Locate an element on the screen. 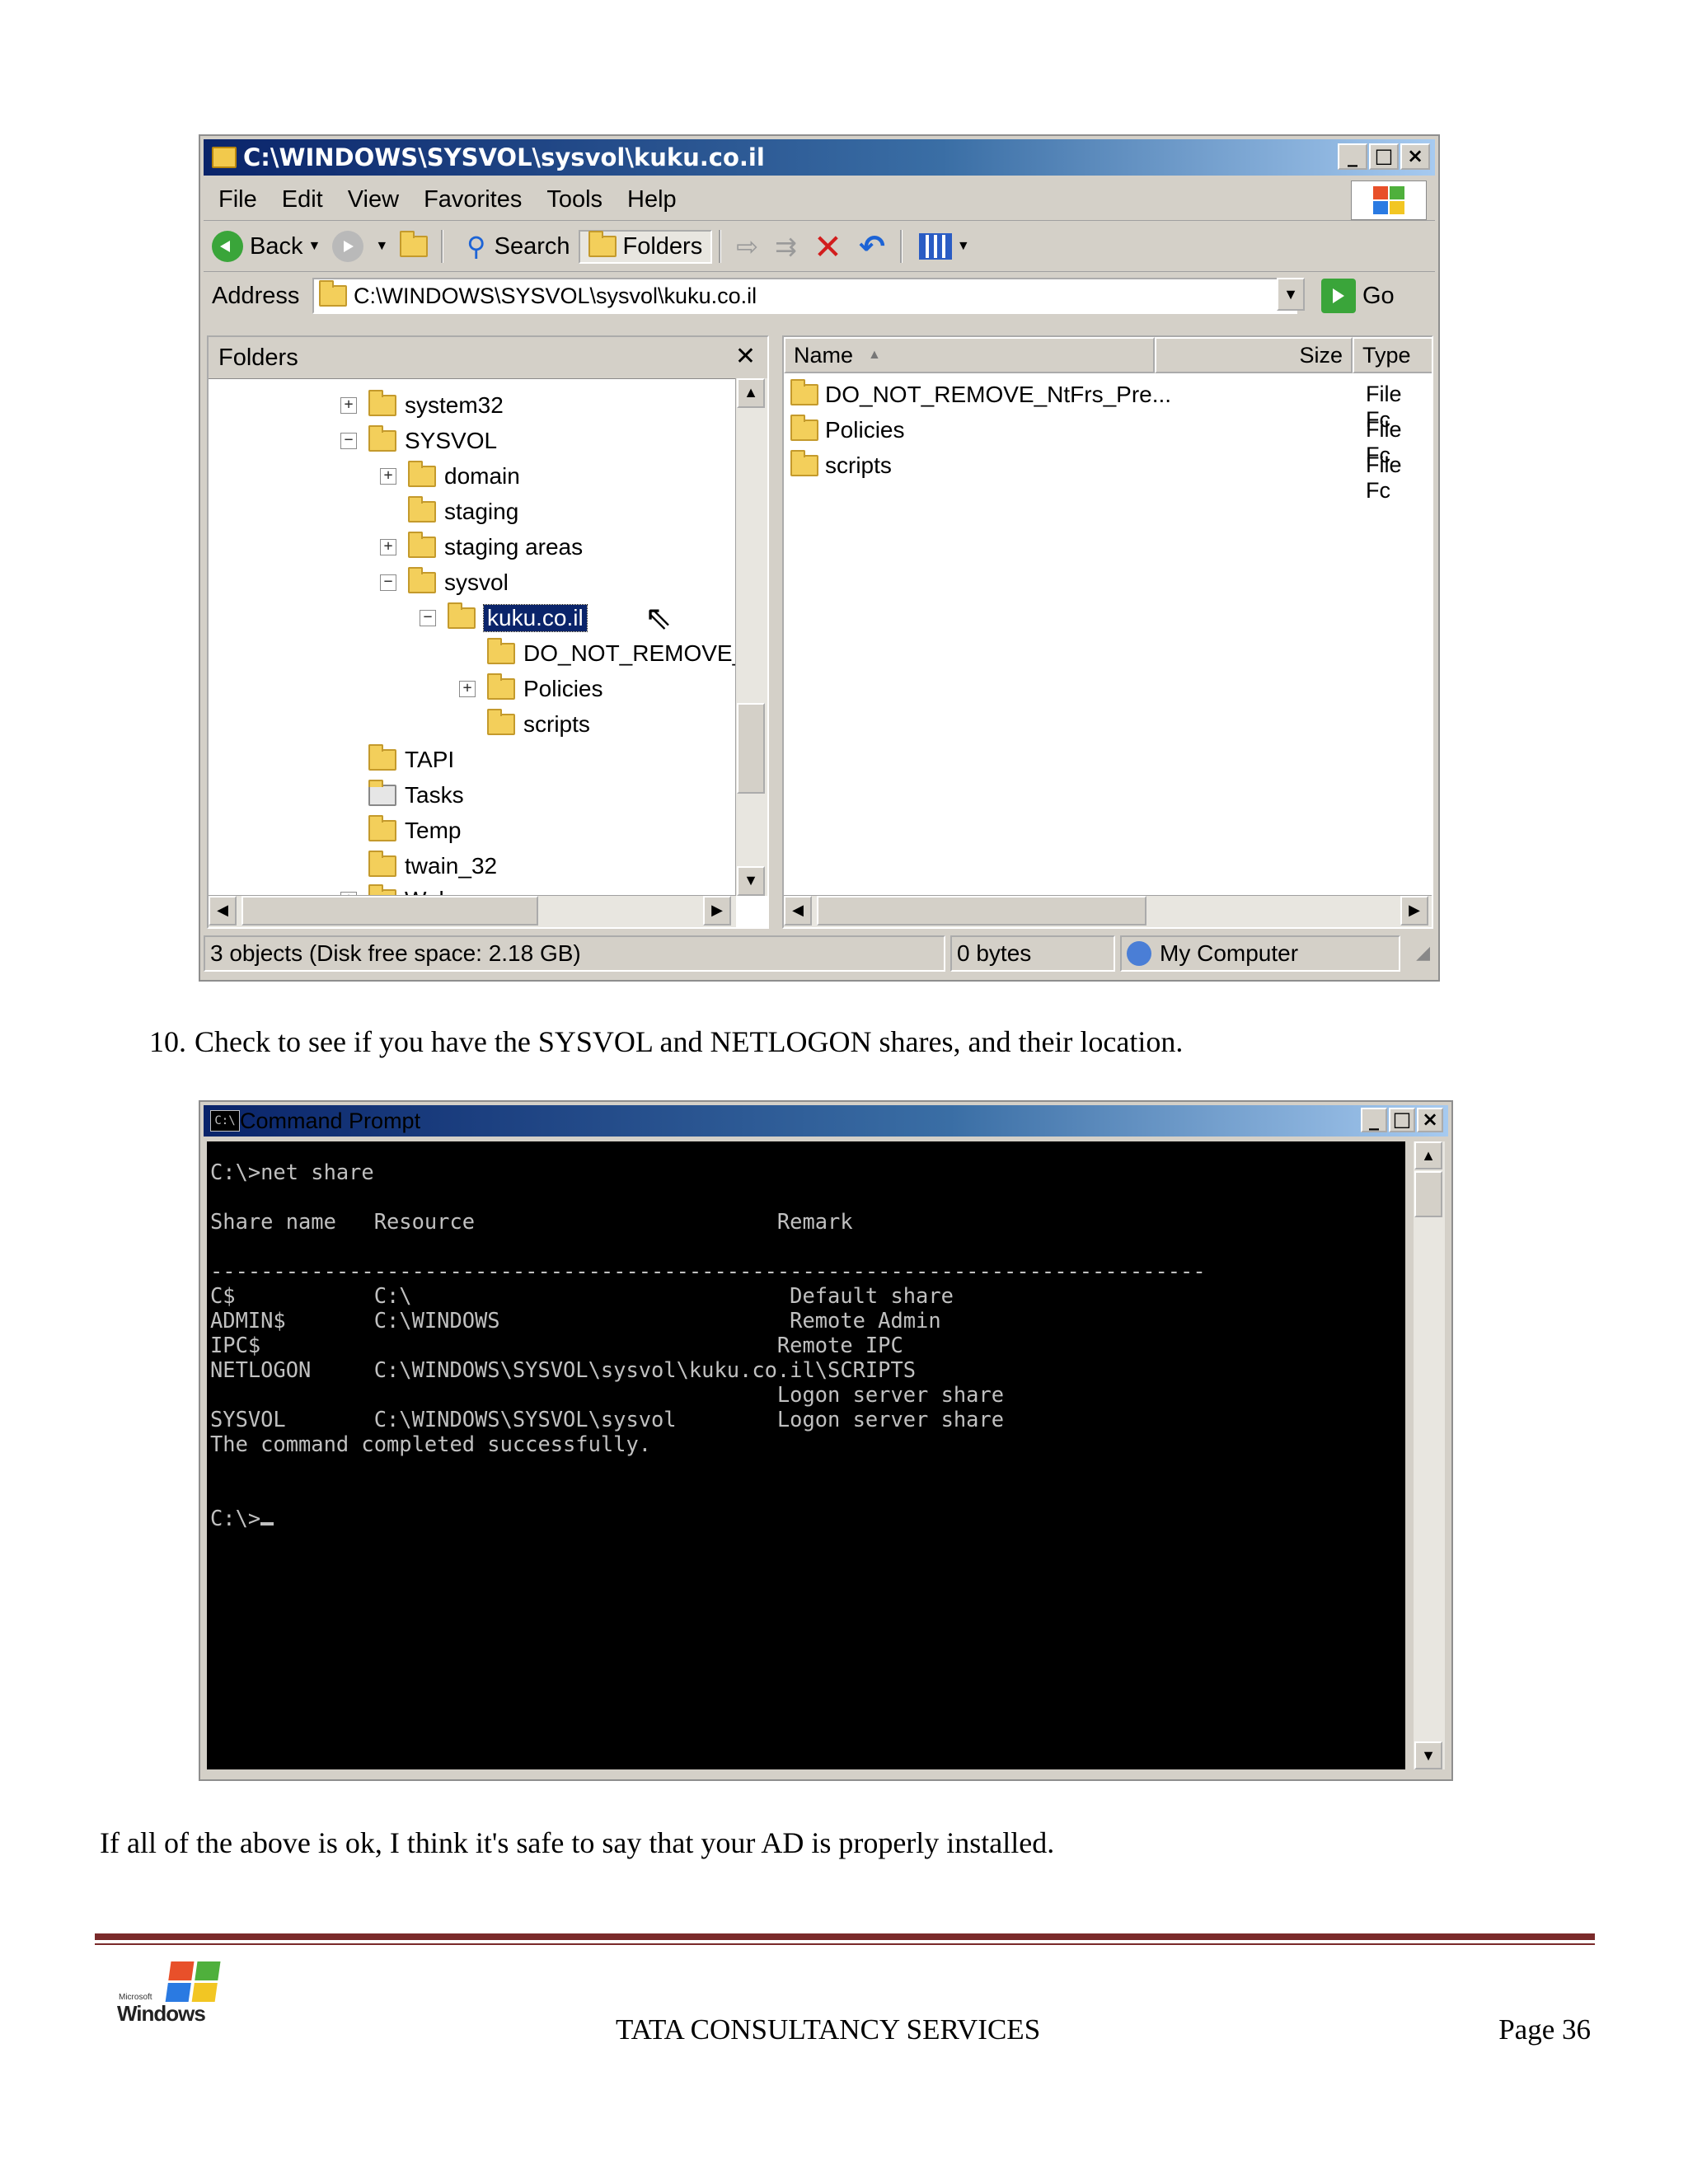 The width and height of the screenshot is (1688, 2184). tree-item: − SYSVOL is located at coordinates (418, 441).